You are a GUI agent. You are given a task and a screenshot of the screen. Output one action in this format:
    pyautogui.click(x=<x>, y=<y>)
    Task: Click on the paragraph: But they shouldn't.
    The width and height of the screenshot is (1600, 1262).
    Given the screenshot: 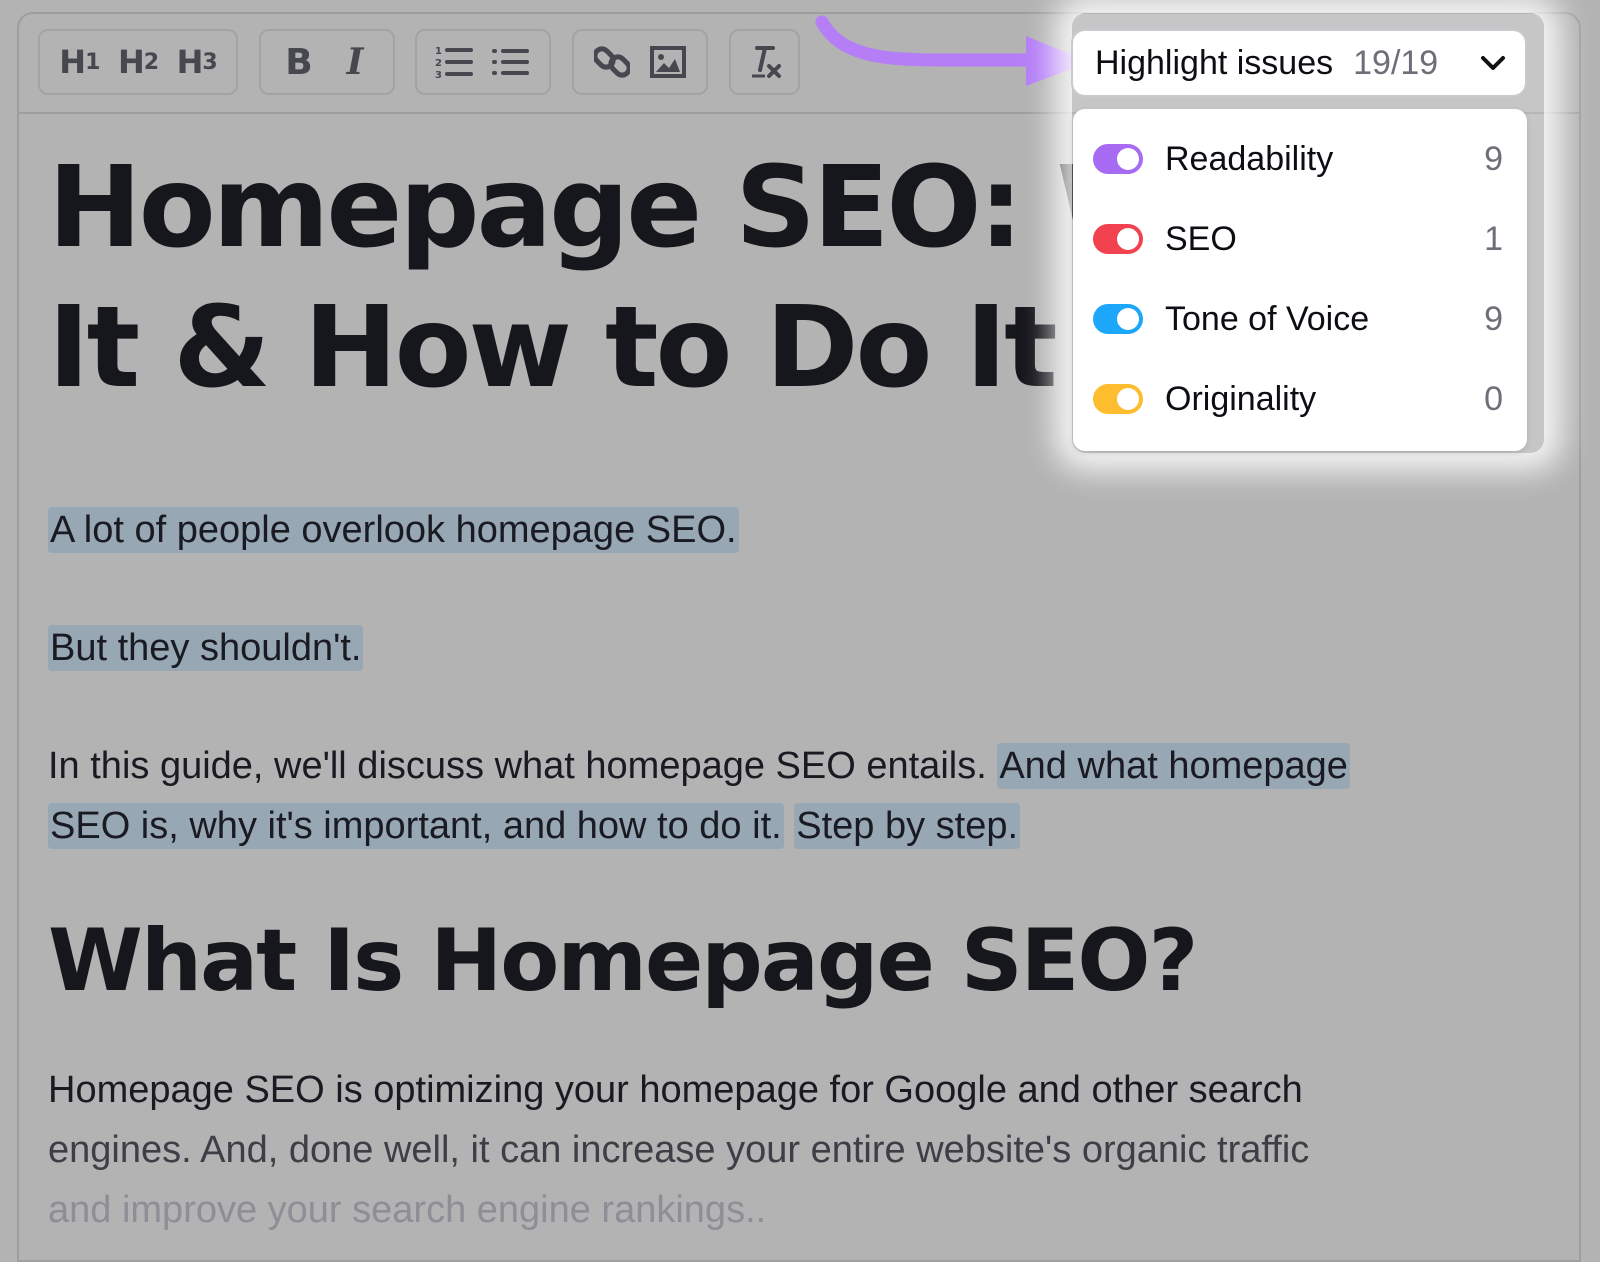 What is the action you would take?
    pyautogui.click(x=798, y=648)
    